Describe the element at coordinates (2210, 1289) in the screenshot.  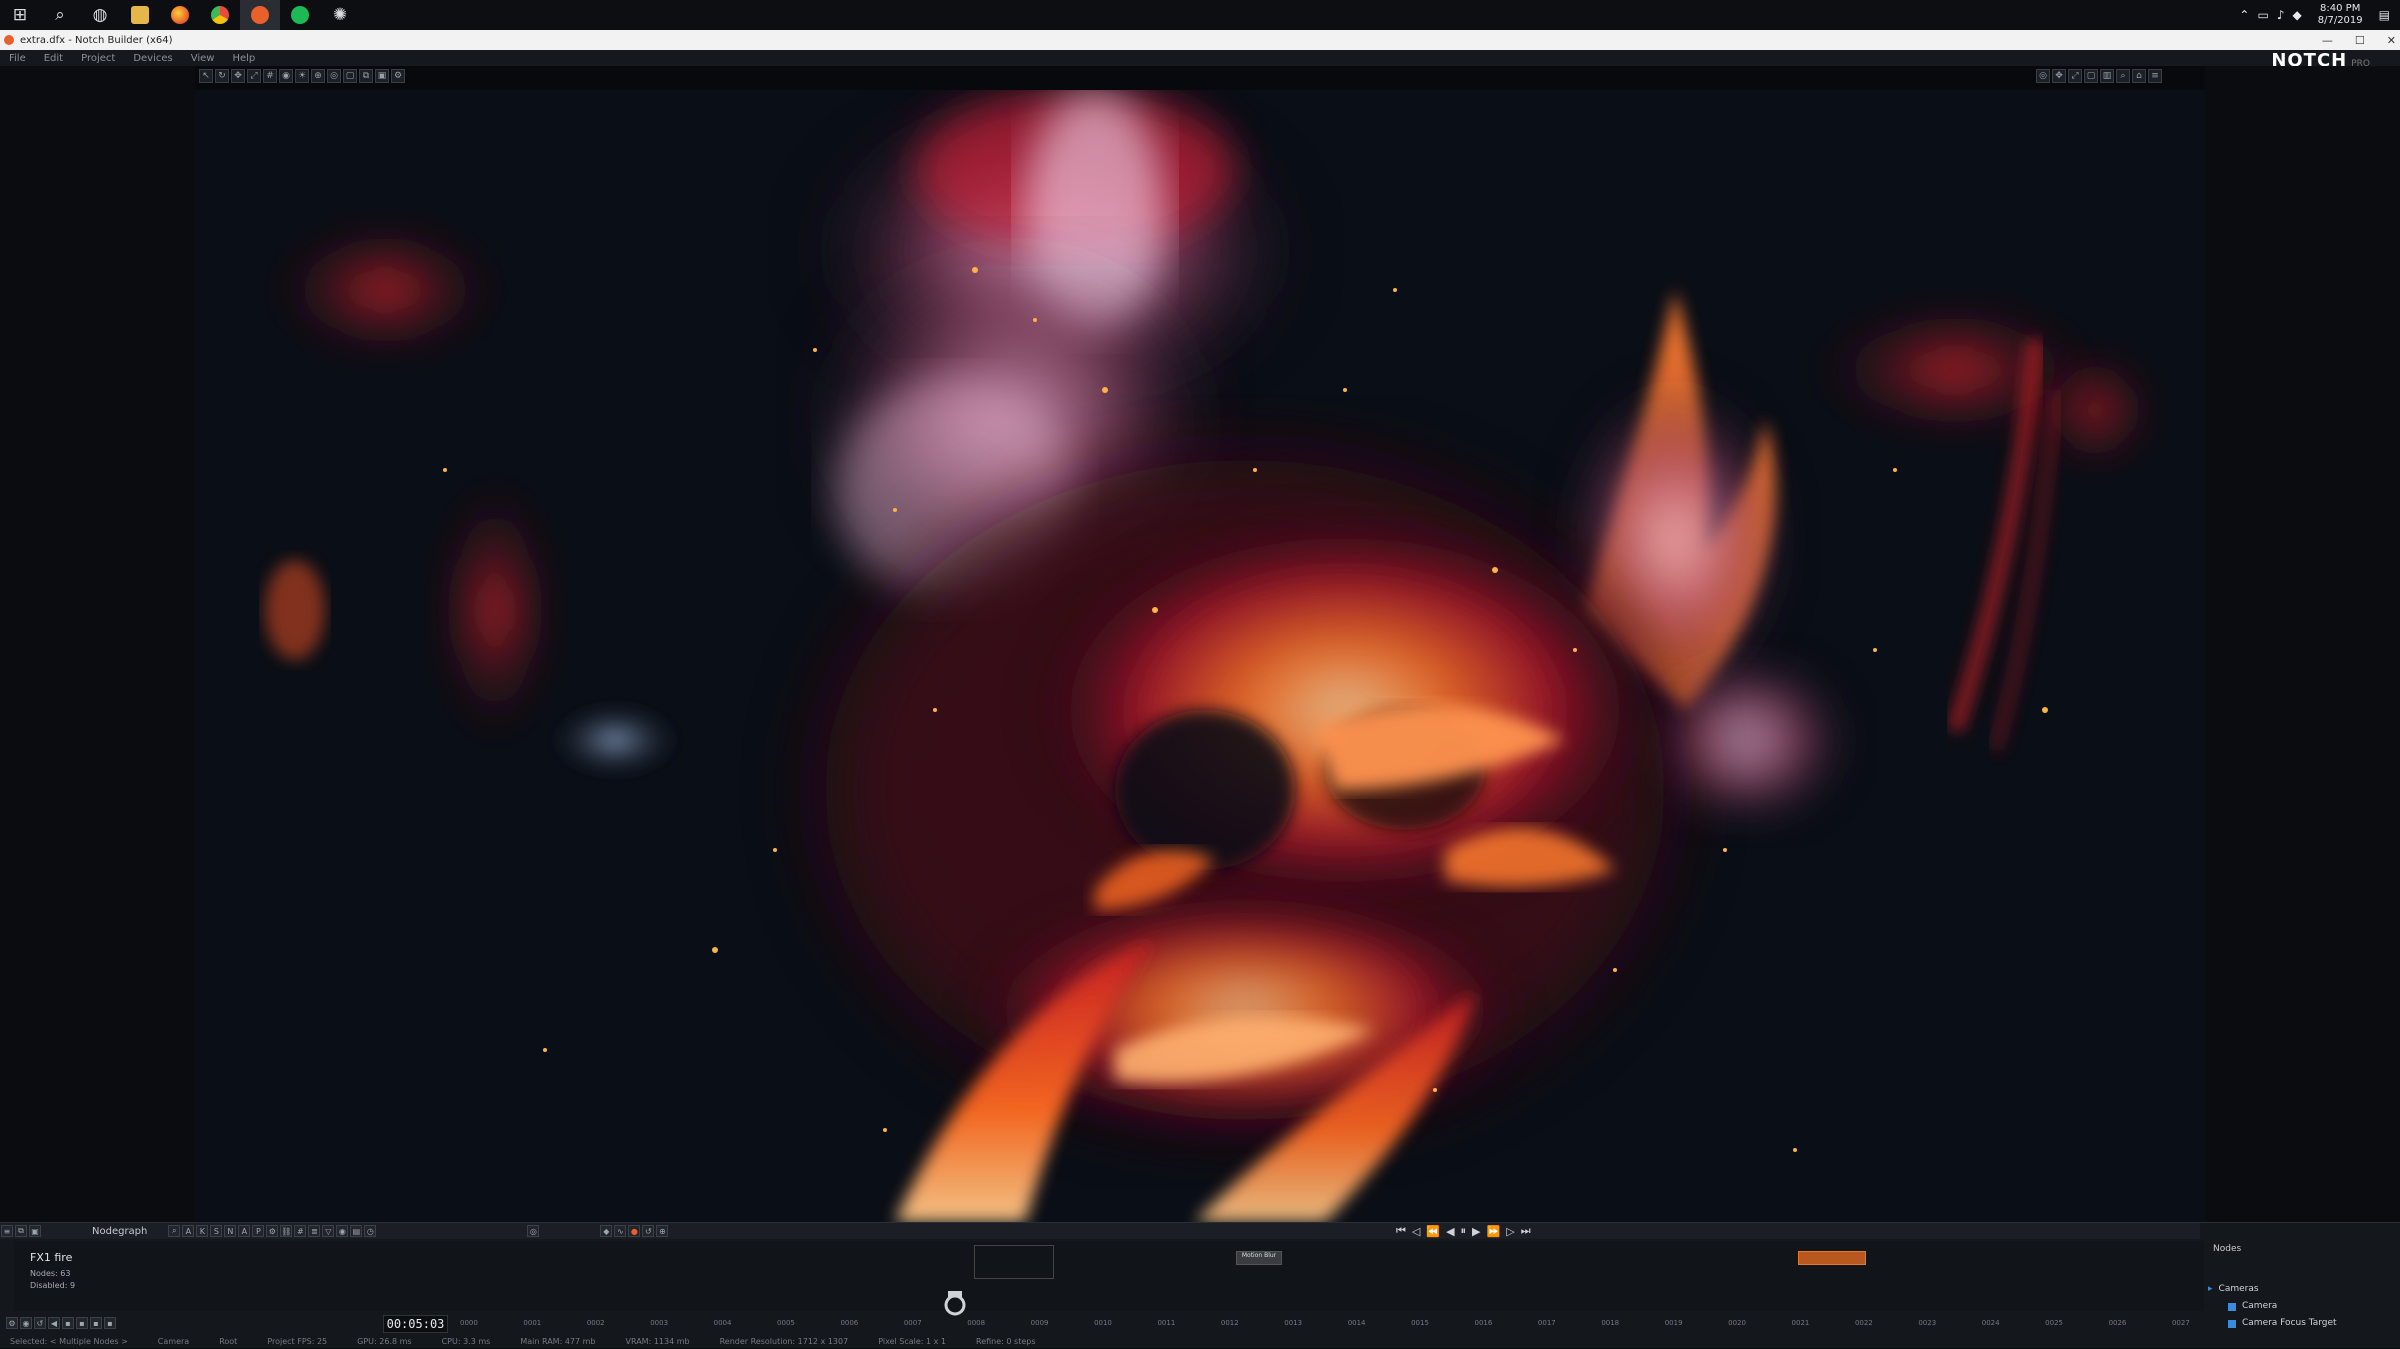
I see `expand-arrow-icon: ▸` at that location.